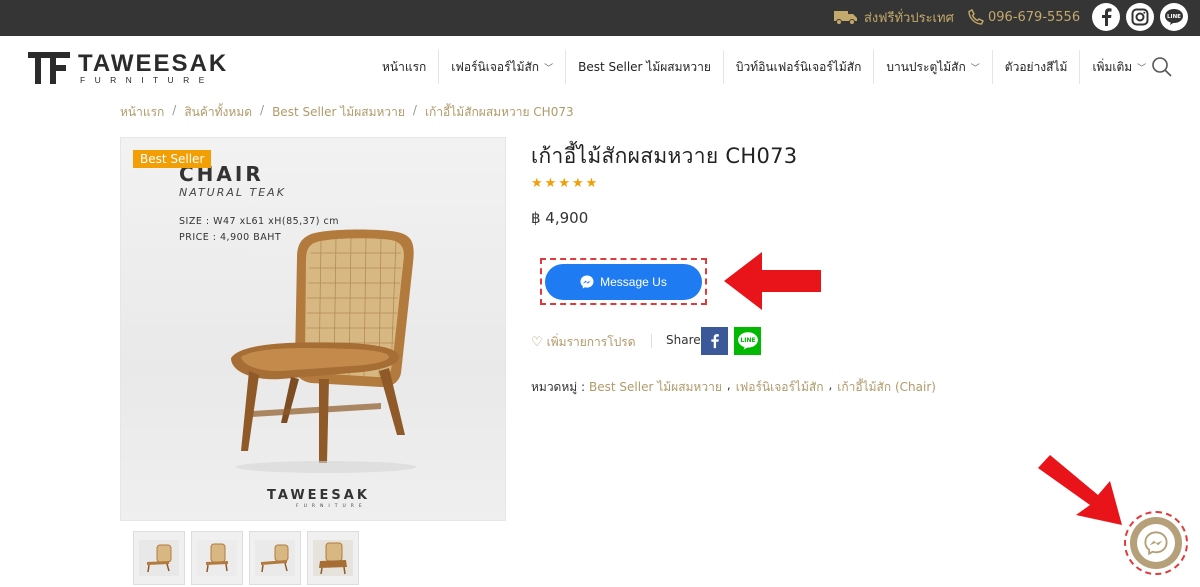 This screenshot has width=1200, height=587. What do you see at coordinates (651, 341) in the screenshot?
I see `divider` at bounding box center [651, 341].